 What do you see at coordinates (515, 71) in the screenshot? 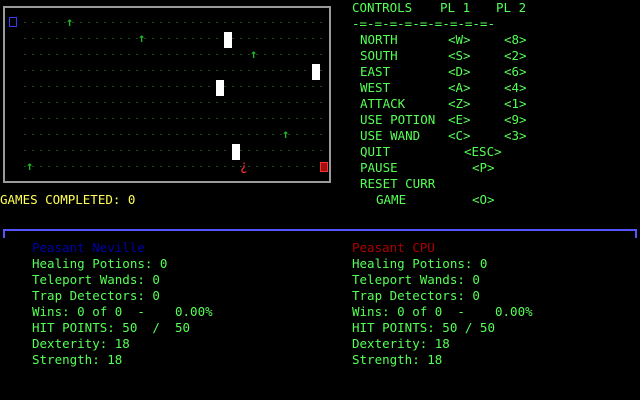
I see `control-key-pl2: <6>` at bounding box center [515, 71].